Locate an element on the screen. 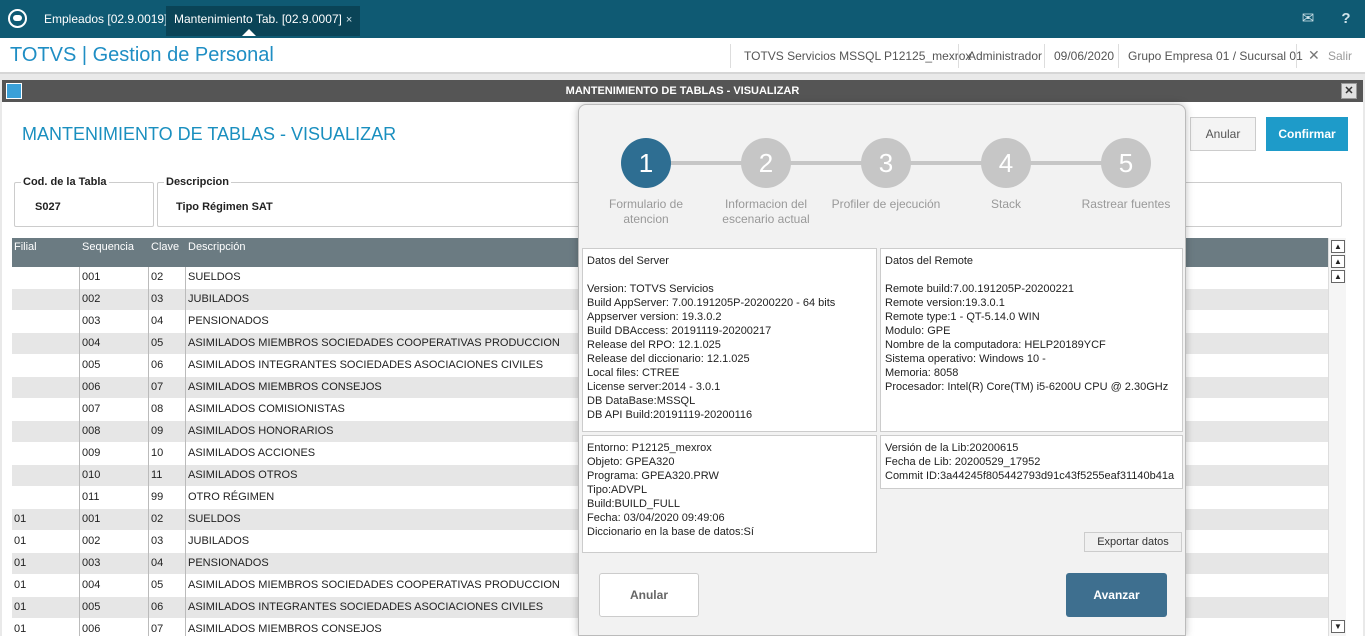  column-header-descripcion: Descripción is located at coordinates (216, 247).